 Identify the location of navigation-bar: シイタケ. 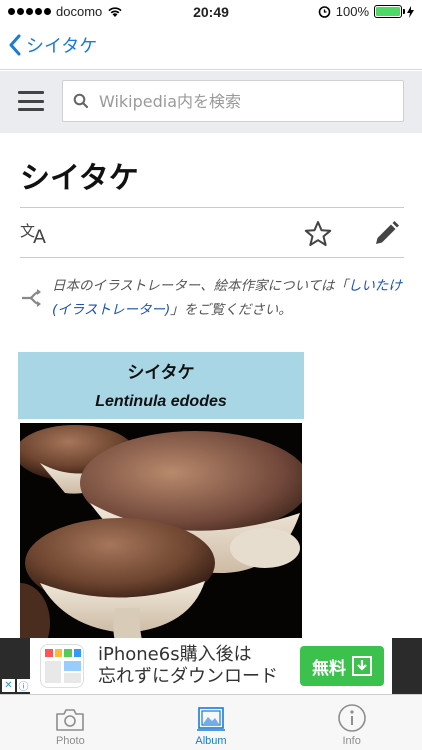
(211, 47).